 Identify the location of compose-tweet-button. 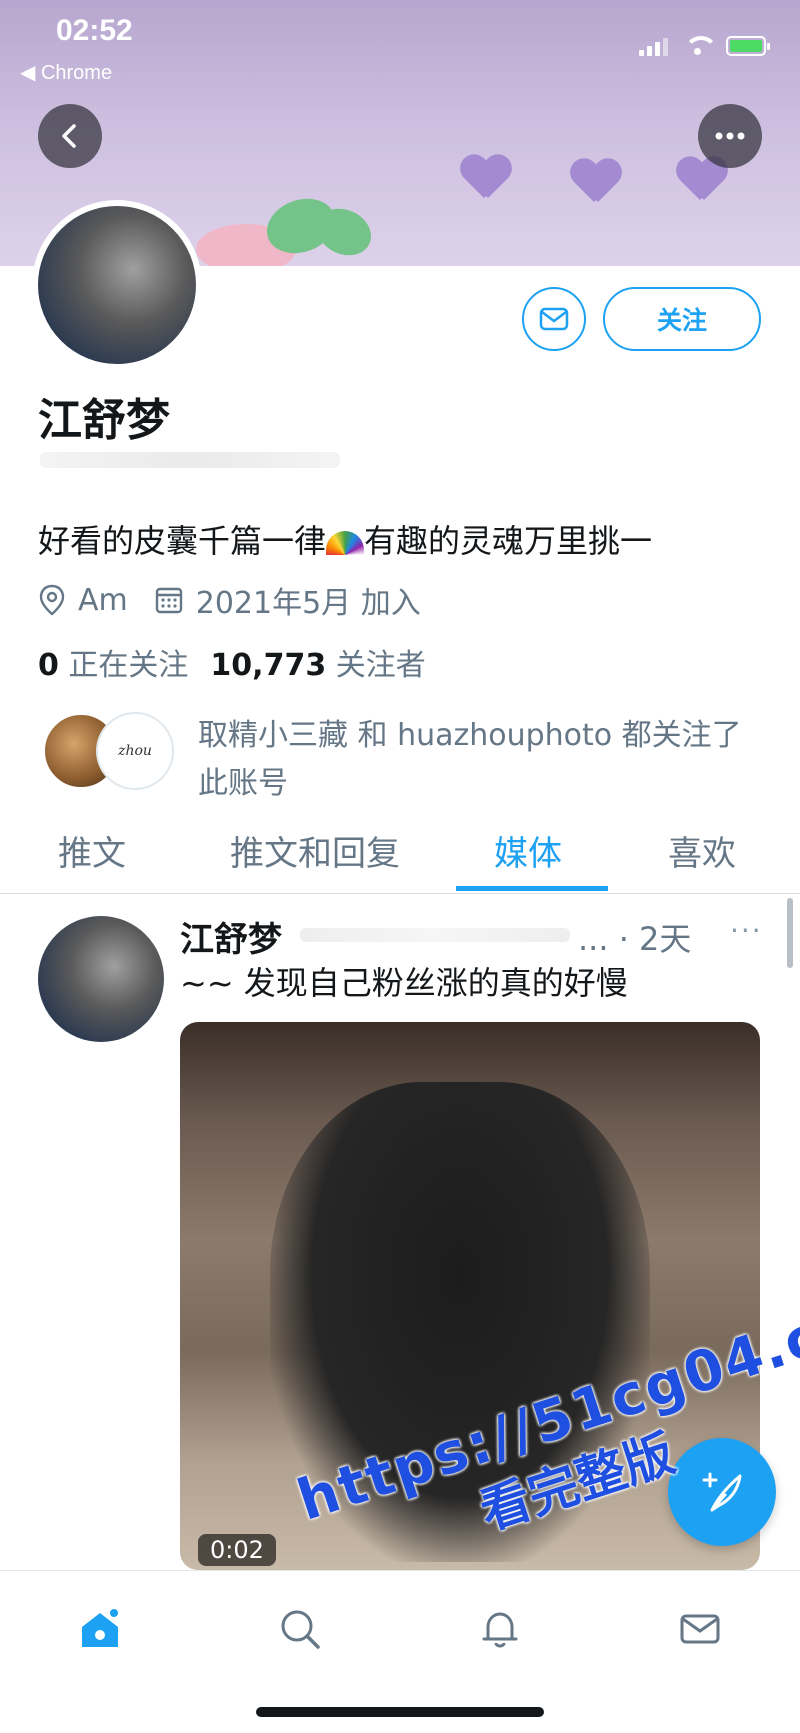
(722, 1492).